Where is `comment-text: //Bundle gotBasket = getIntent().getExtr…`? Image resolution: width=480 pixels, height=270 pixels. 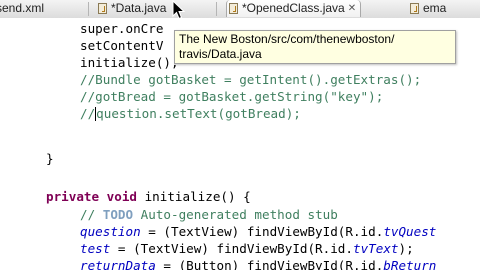
comment-text: //Bundle gotBasket = getIntent().getExtr… is located at coordinates (251, 79).